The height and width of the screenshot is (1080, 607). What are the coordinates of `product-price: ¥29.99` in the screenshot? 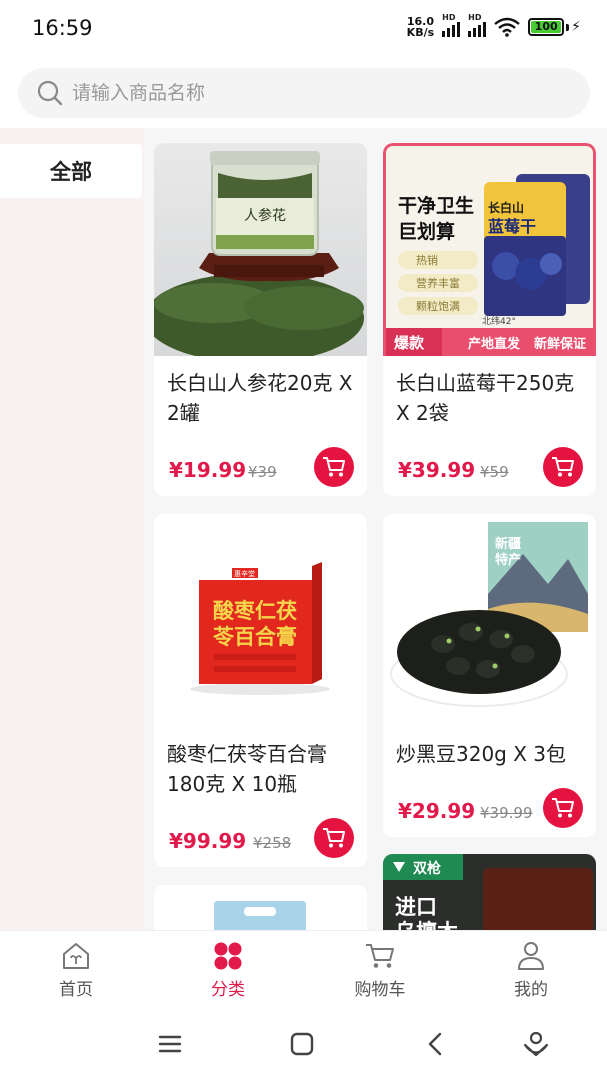 It's located at (437, 811).